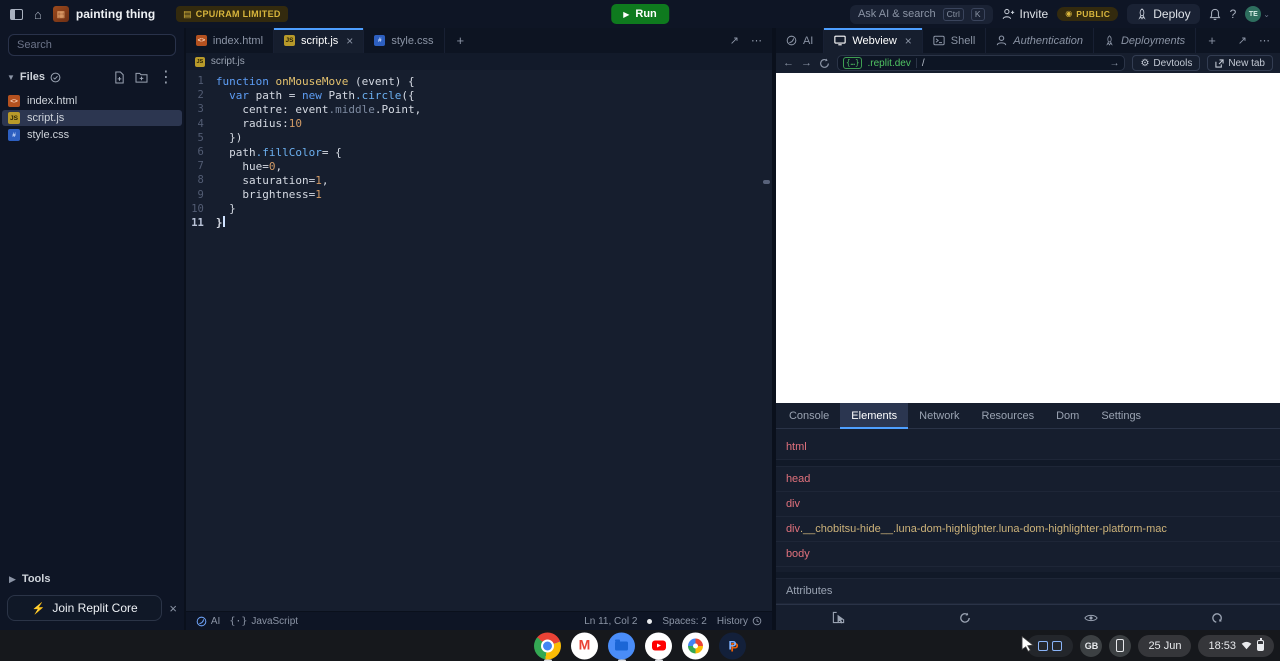 The image size is (1280, 661). I want to click on join-replit-core-button: ⚡ Join Replit Core, so click(85, 608).